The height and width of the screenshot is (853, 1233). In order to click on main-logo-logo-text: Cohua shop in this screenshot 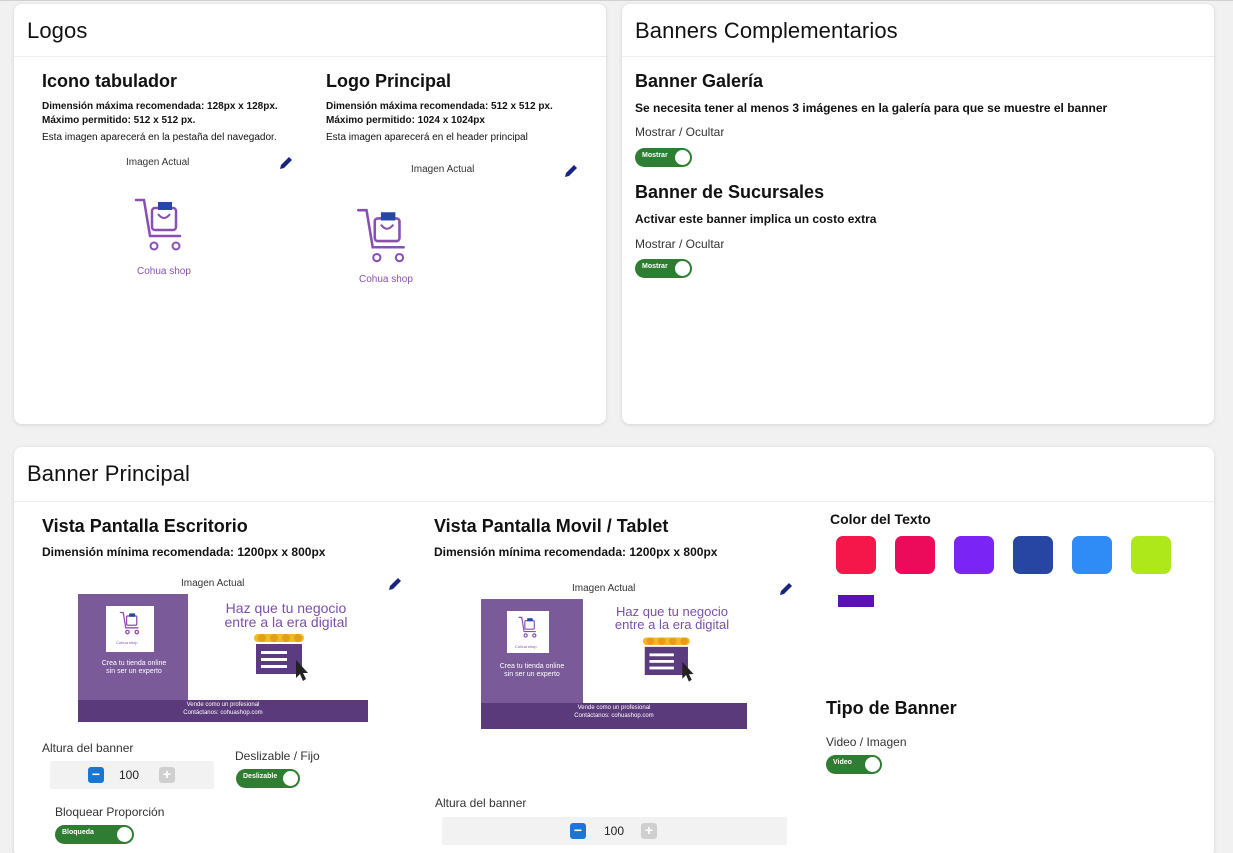, I will do `click(386, 279)`.